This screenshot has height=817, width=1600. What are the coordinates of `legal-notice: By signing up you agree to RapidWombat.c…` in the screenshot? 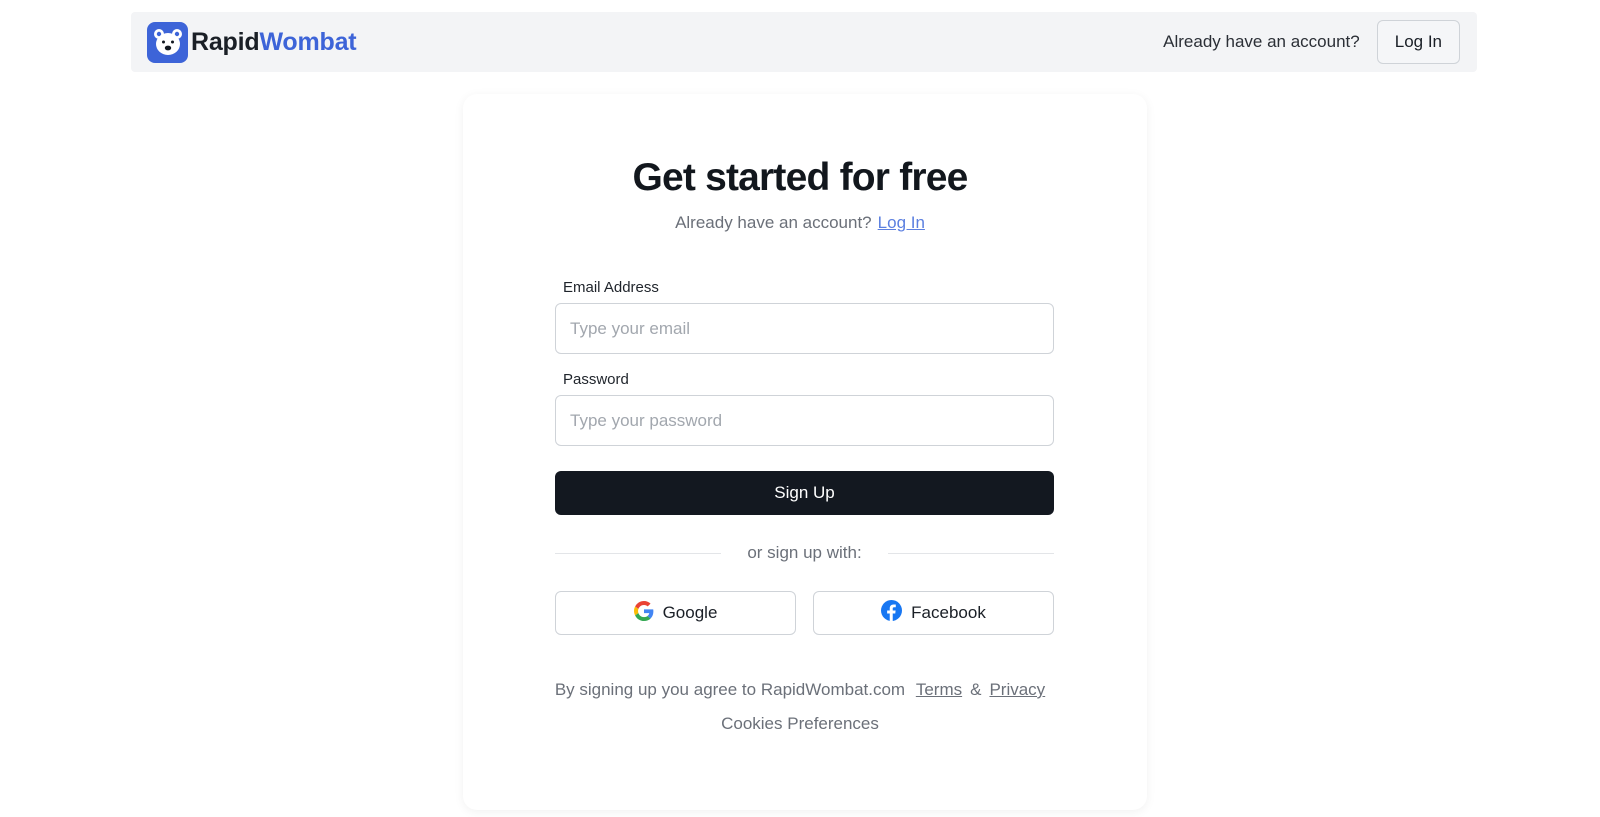 It's located at (800, 690).